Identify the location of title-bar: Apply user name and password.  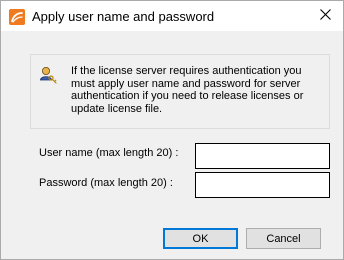
(172, 16).